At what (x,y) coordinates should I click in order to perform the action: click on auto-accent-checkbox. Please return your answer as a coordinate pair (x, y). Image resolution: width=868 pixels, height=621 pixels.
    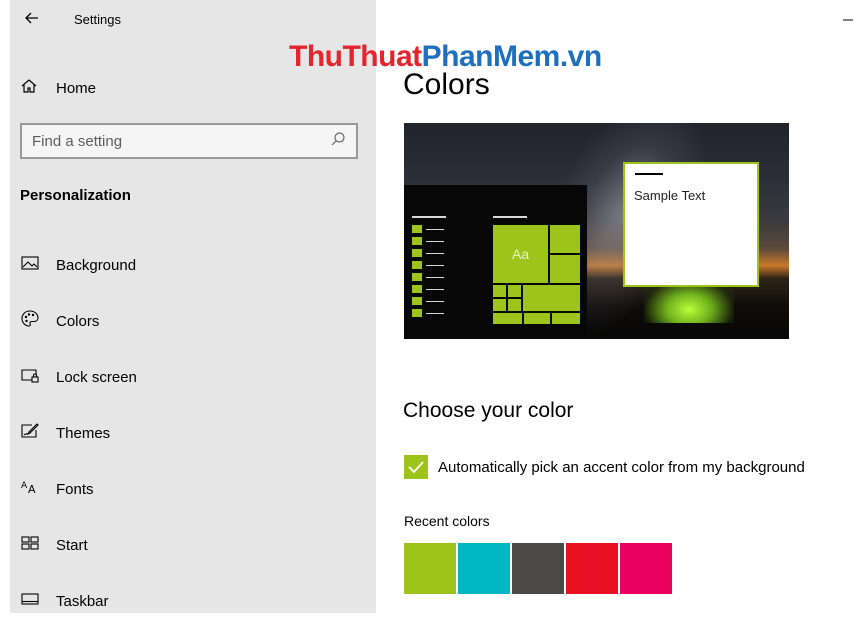
    Looking at the image, I should click on (416, 467).